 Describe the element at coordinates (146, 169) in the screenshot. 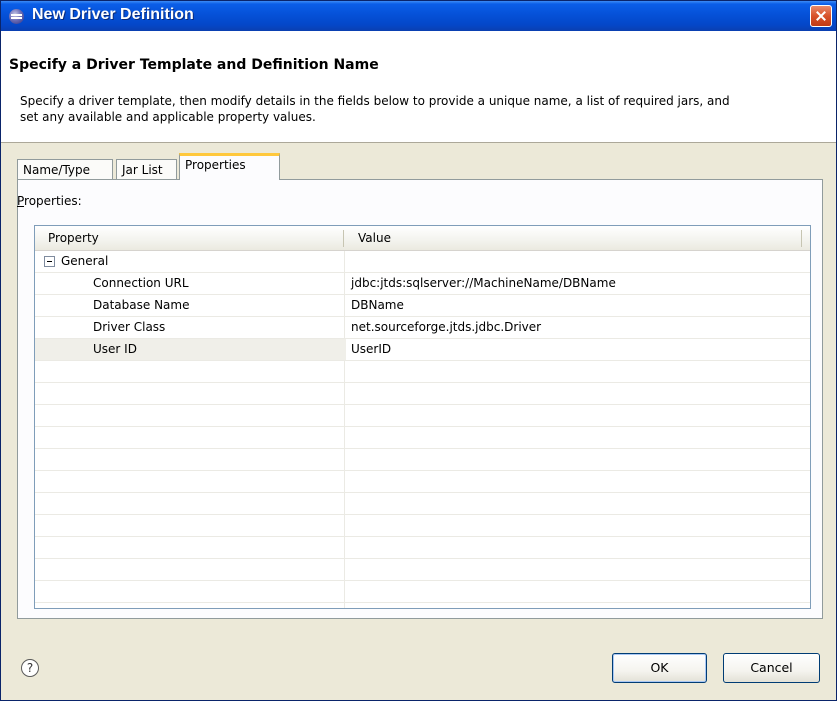

I see `tab-jar-list: Jar List` at that location.